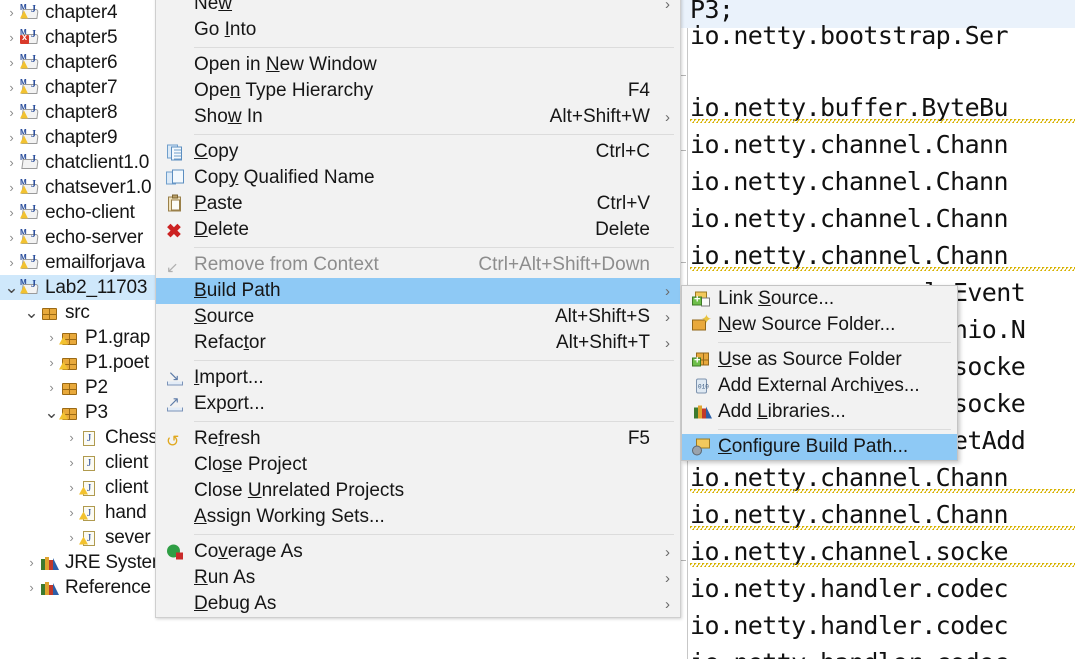  I want to click on tree-item-chapter8: › M Jchapter8, so click(77, 112).